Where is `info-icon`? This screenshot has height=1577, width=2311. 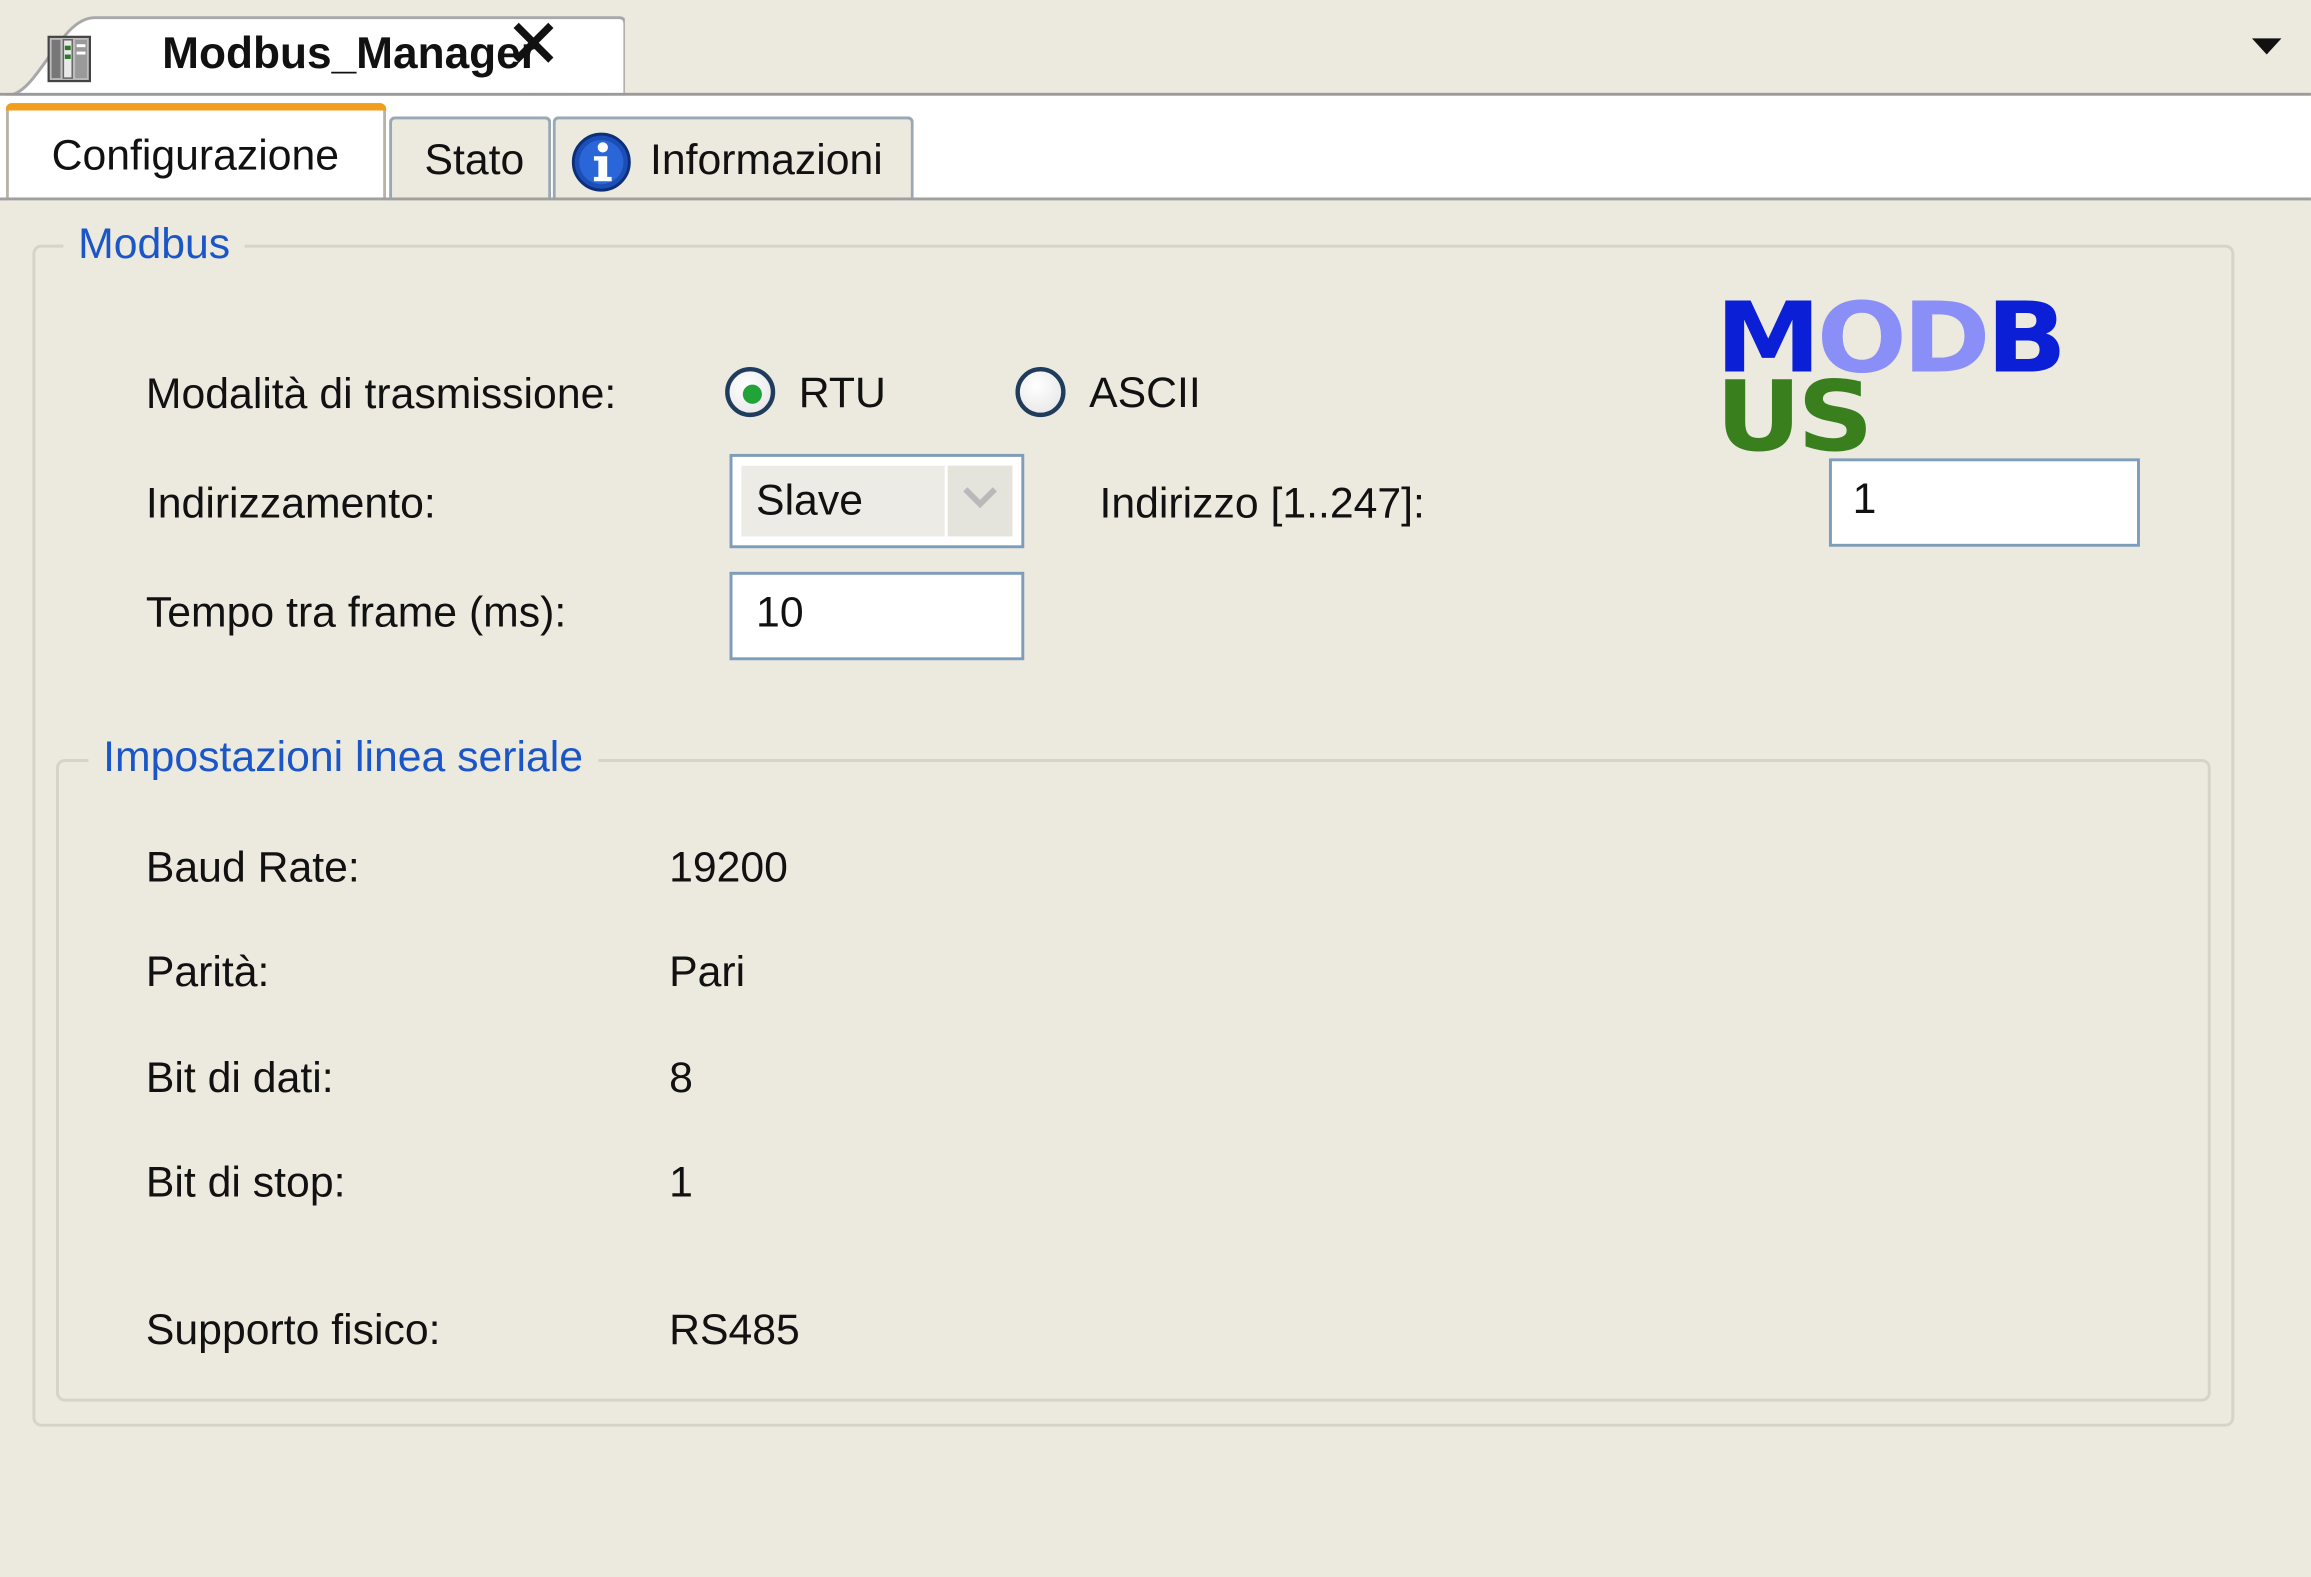 info-icon is located at coordinates (601, 165).